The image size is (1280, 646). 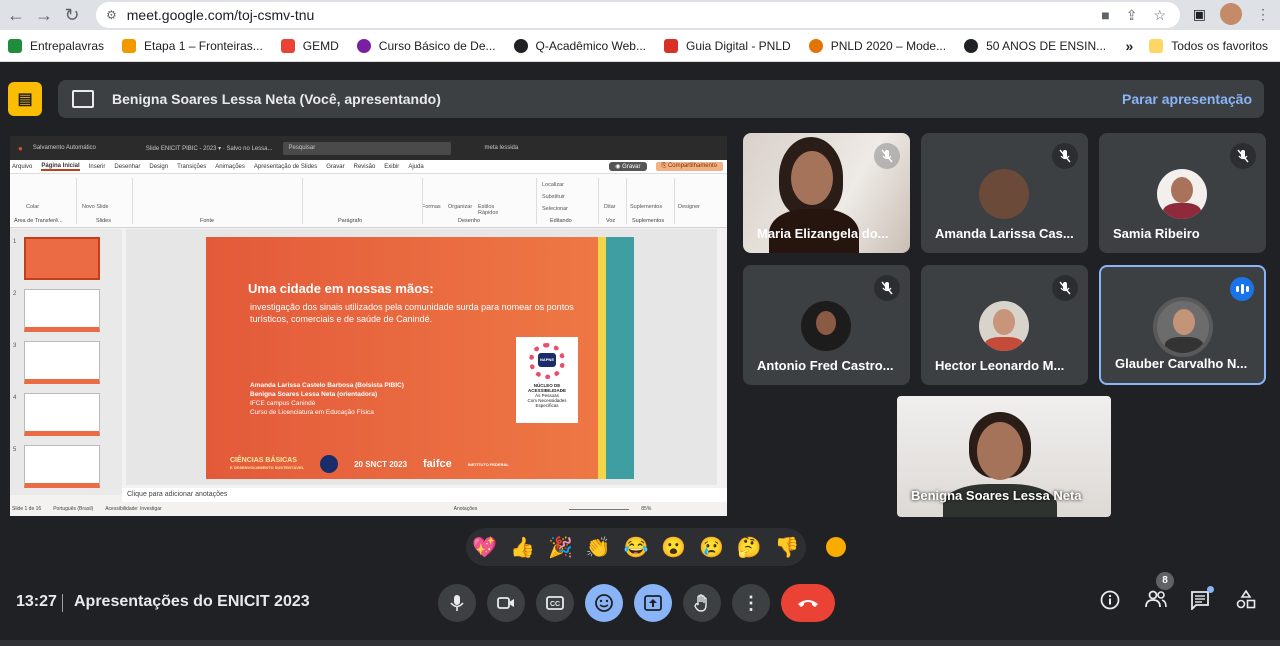 I want to click on reaction-thumbs-down: 👎, so click(x=787, y=547).